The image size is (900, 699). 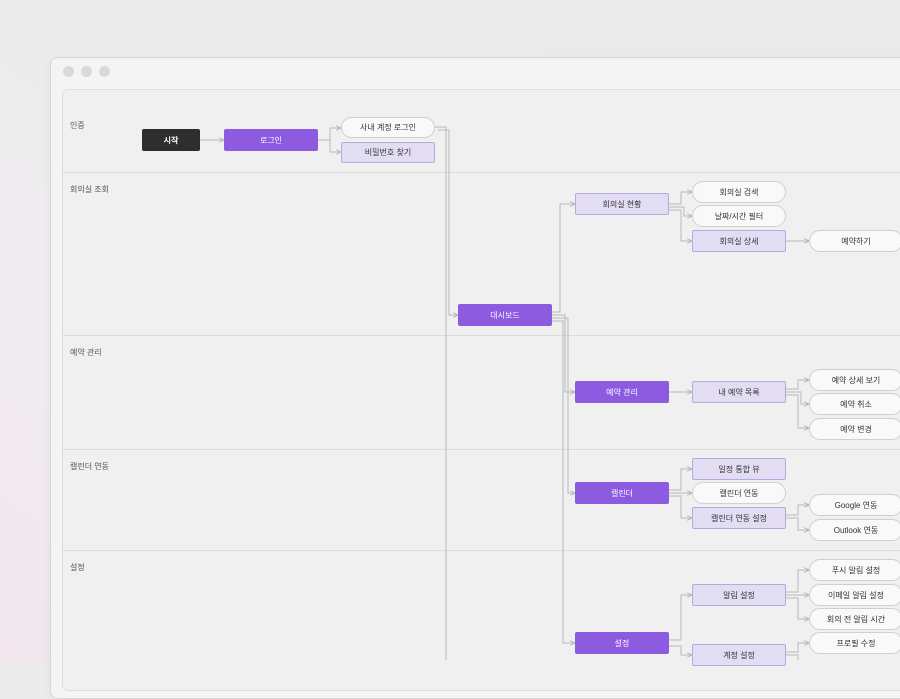 What do you see at coordinates (854, 429) in the screenshot?
I see `node-change-reservation: 예약 변경` at bounding box center [854, 429].